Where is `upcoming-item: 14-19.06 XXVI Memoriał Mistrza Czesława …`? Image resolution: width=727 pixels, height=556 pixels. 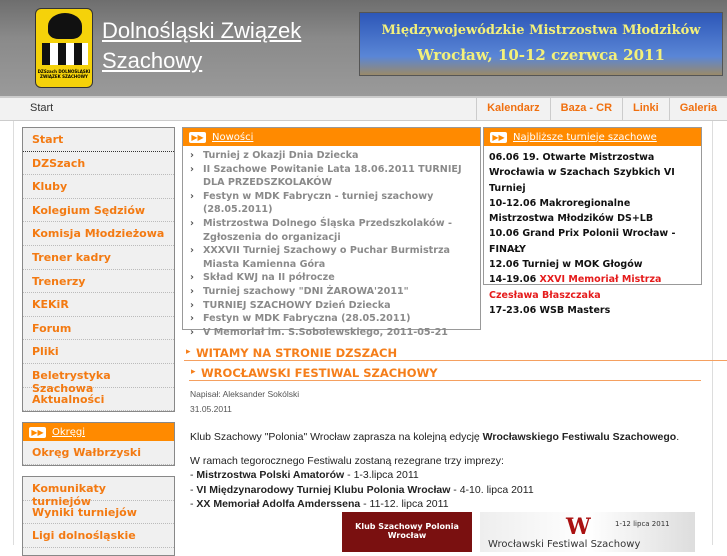 upcoming-item: 14-19.06 XXVI Memoriał Mistrza Czesława … is located at coordinates (592, 287).